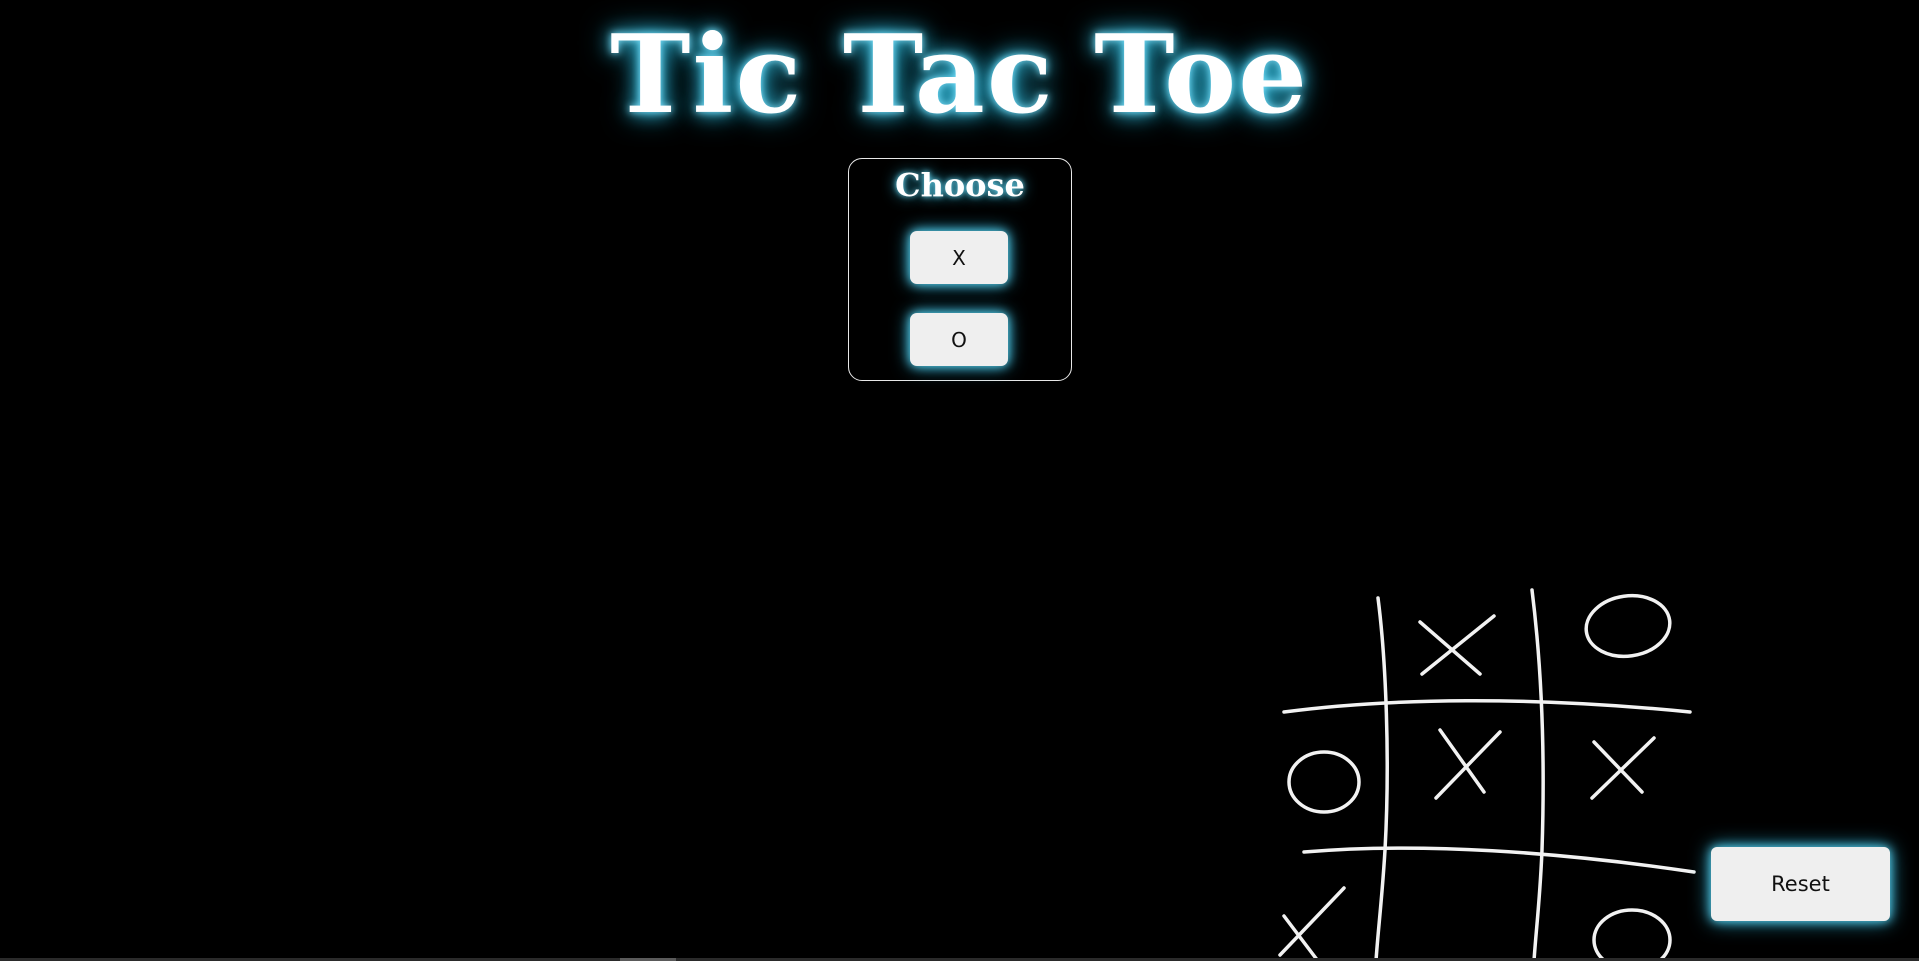  I want to click on reset-button: Reset, so click(1800, 884).